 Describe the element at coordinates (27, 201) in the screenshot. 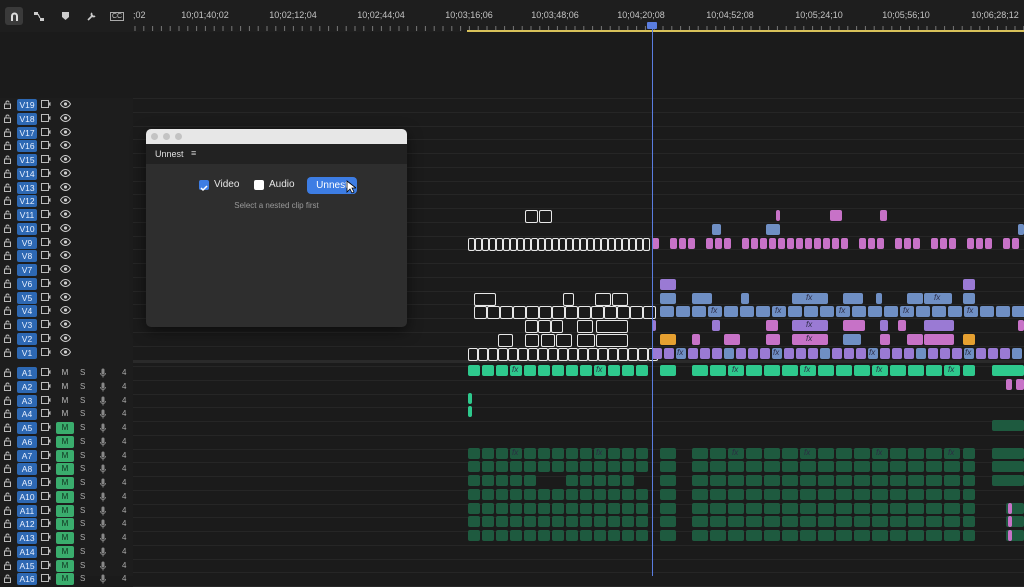

I see `track-name: V12` at that location.